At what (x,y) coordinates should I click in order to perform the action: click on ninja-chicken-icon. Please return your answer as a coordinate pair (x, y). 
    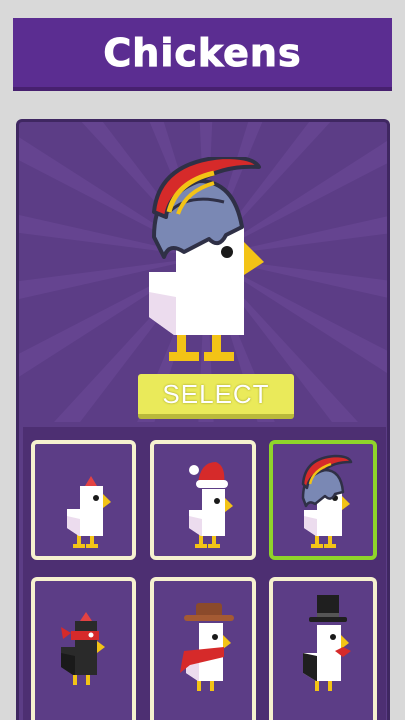
    Looking at the image, I should click on (83, 648).